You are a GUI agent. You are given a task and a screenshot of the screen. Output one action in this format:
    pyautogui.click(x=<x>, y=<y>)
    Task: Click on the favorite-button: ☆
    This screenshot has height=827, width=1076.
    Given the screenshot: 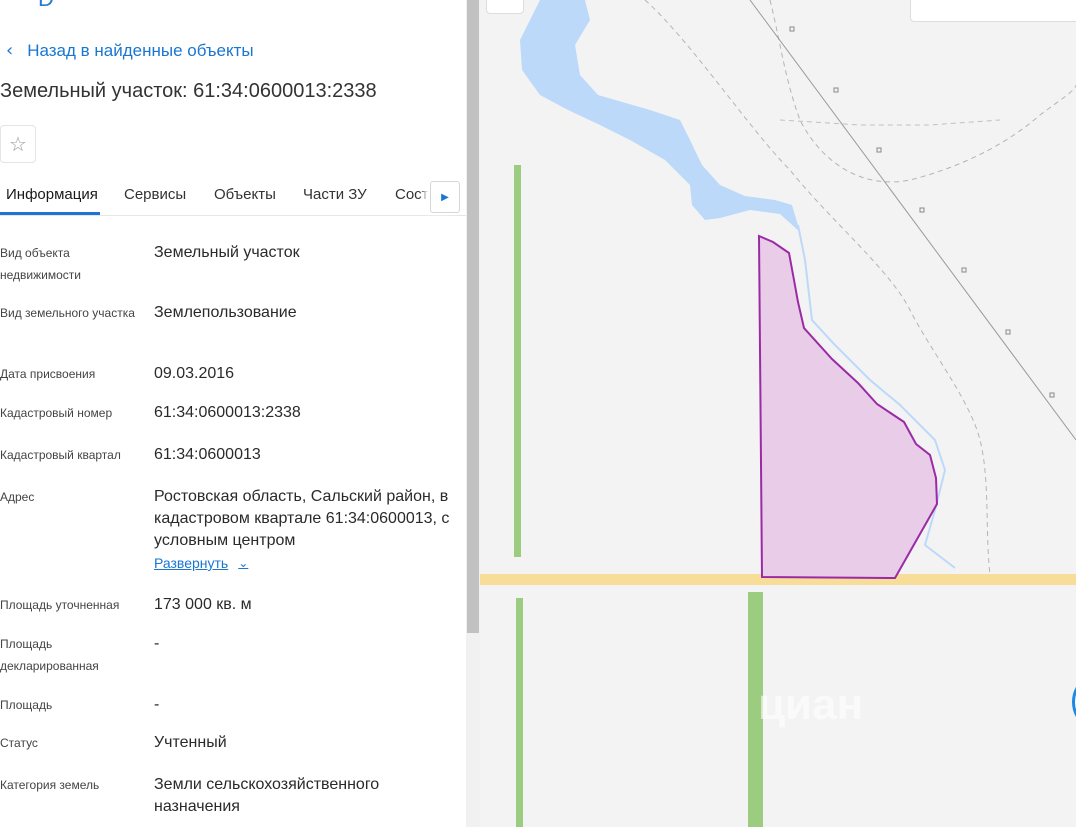 What is the action you would take?
    pyautogui.click(x=18, y=144)
    